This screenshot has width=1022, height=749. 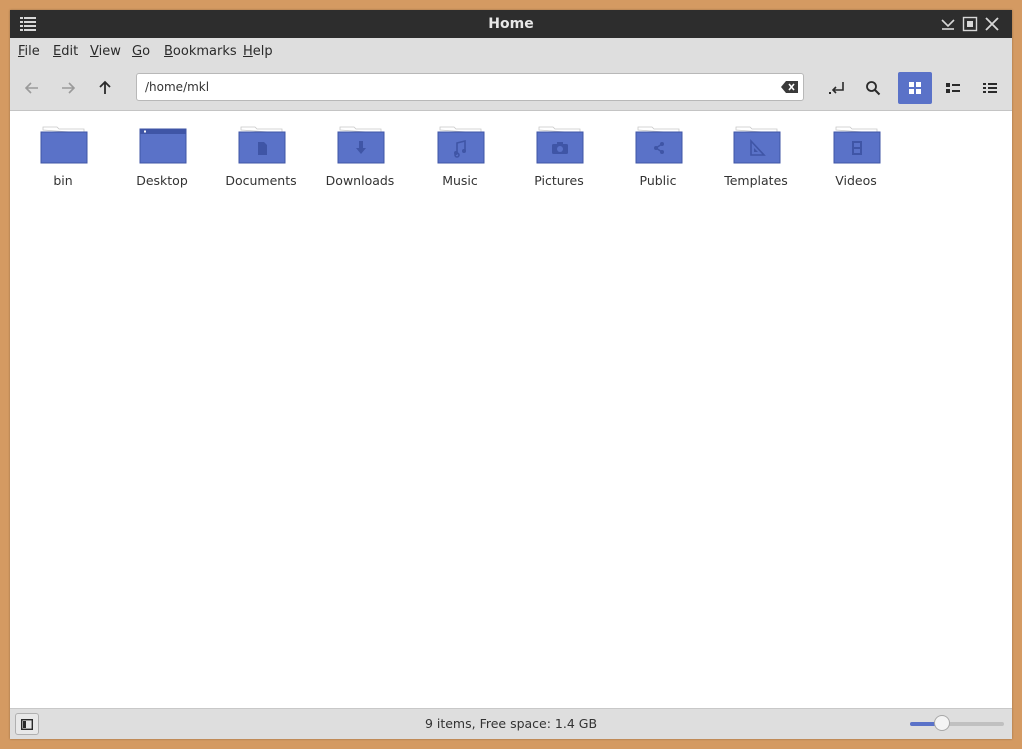 I want to click on folder-item-templates: Templates, so click(x=756, y=157).